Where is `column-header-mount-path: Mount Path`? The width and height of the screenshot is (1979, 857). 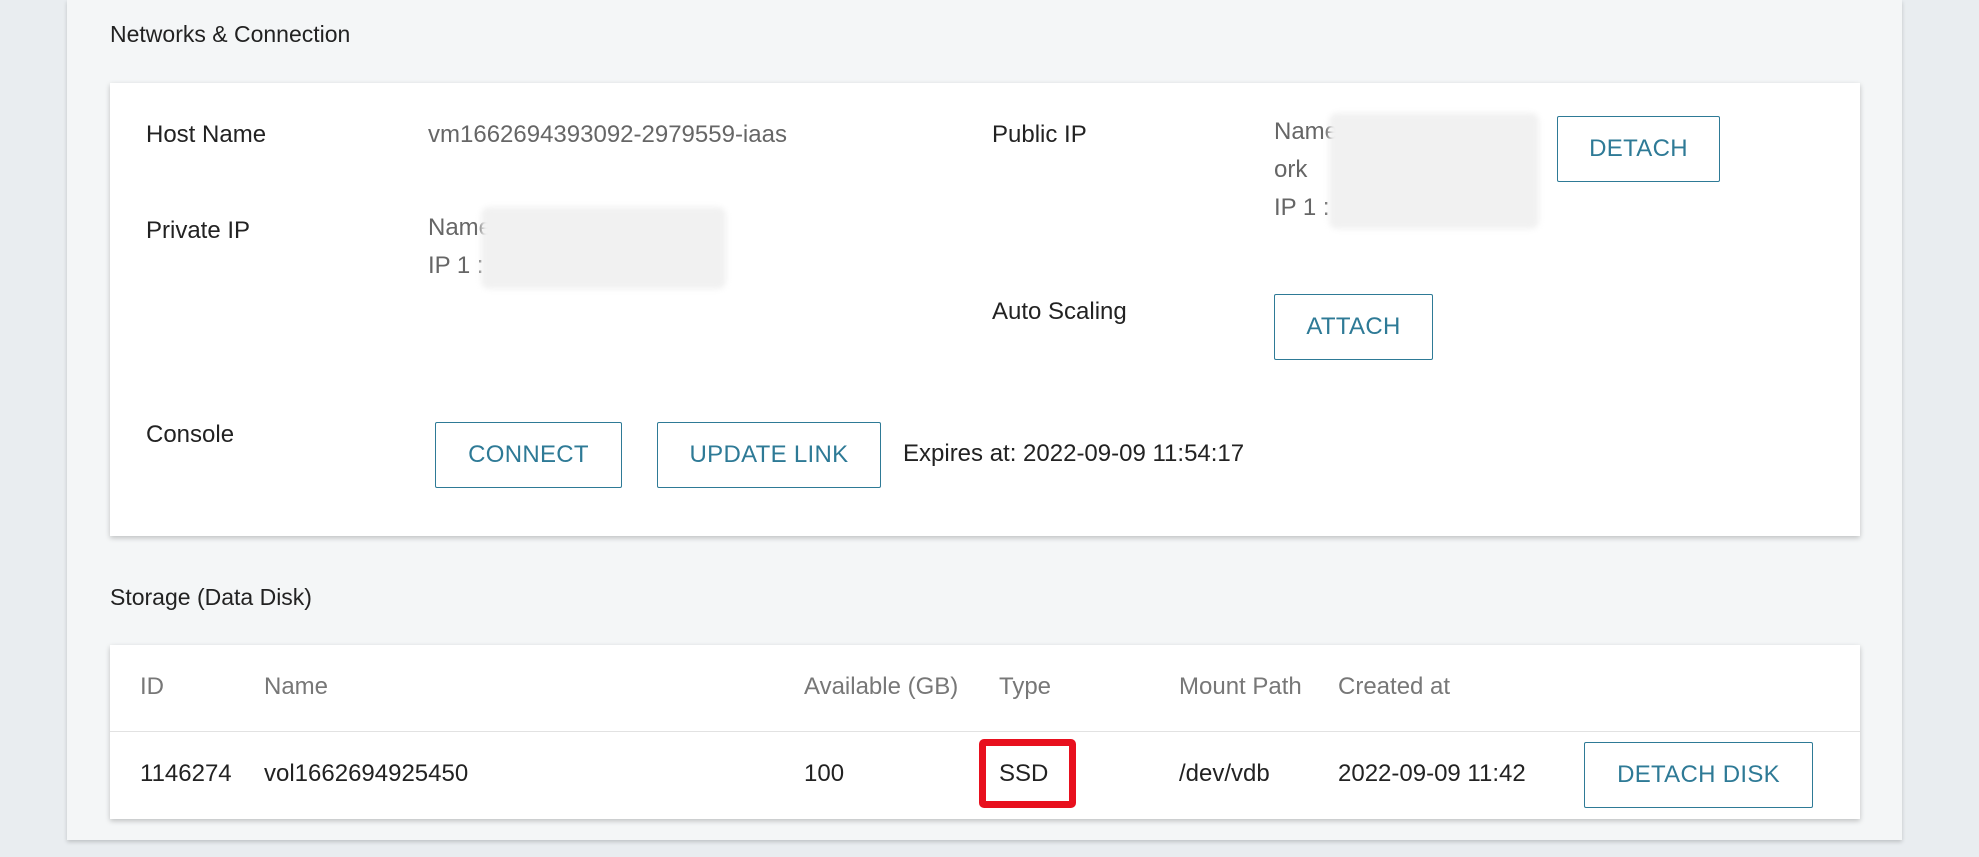 column-header-mount-path: Mount Path is located at coordinates (1240, 686).